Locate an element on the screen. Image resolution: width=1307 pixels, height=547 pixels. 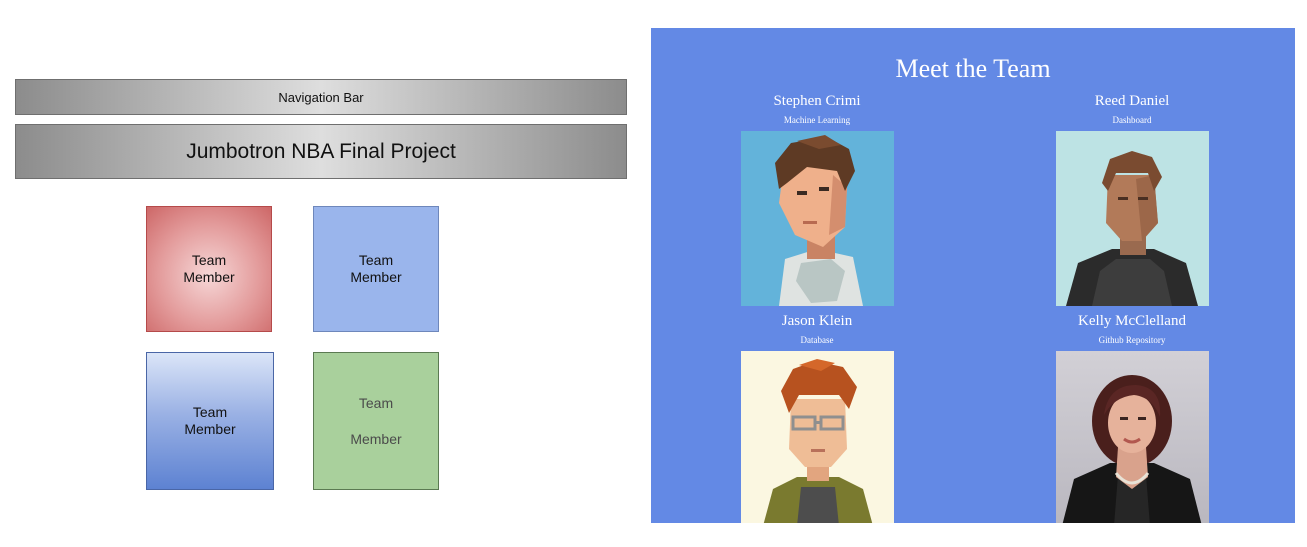
wireframe-navigation-bar: Navigation Bar is located at coordinates (321, 97).